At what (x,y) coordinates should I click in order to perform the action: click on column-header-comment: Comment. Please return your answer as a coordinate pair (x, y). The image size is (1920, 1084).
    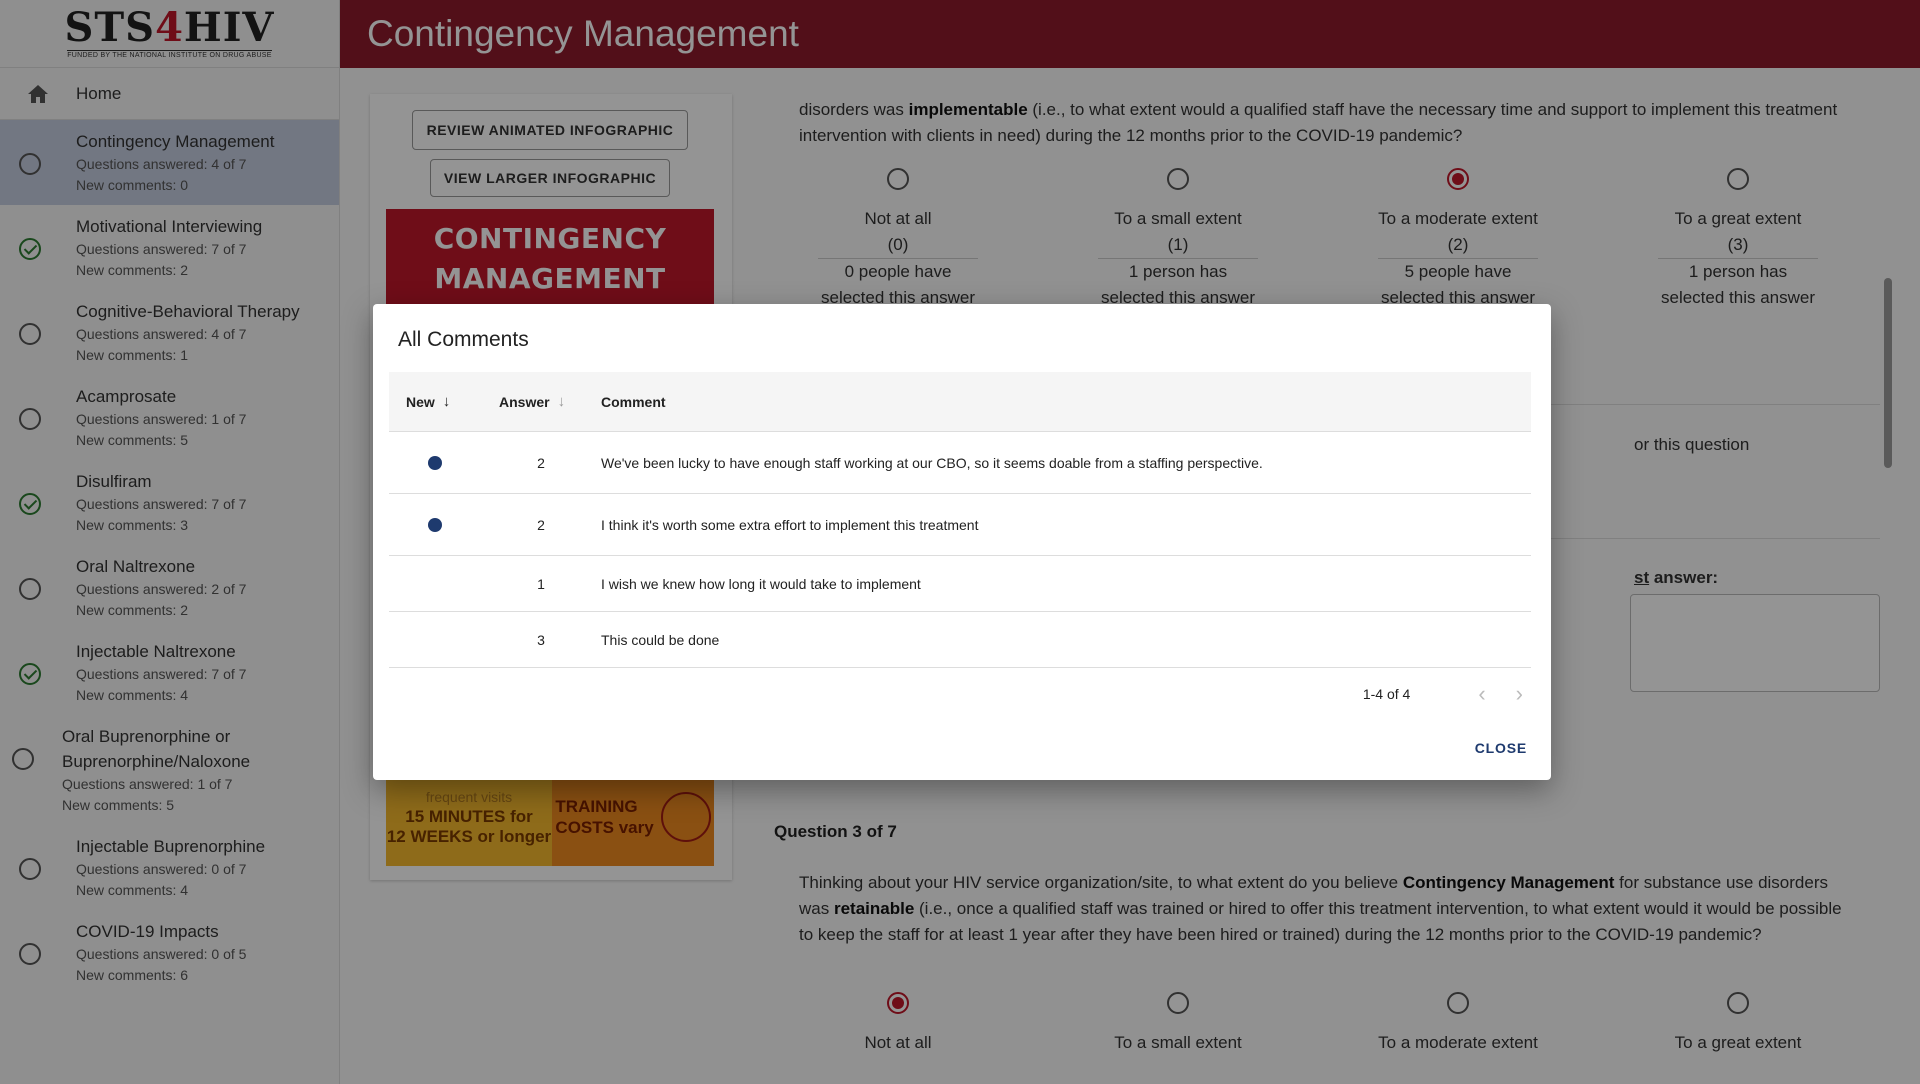
    Looking at the image, I should click on (633, 401).